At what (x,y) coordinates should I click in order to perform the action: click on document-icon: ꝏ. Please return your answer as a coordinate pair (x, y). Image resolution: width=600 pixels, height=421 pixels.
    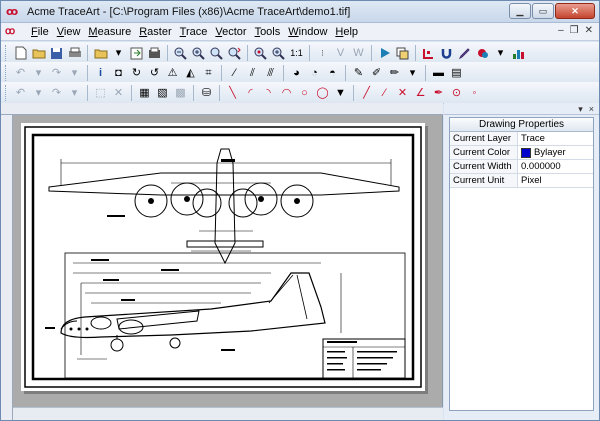
    Looking at the image, I should click on (10, 31).